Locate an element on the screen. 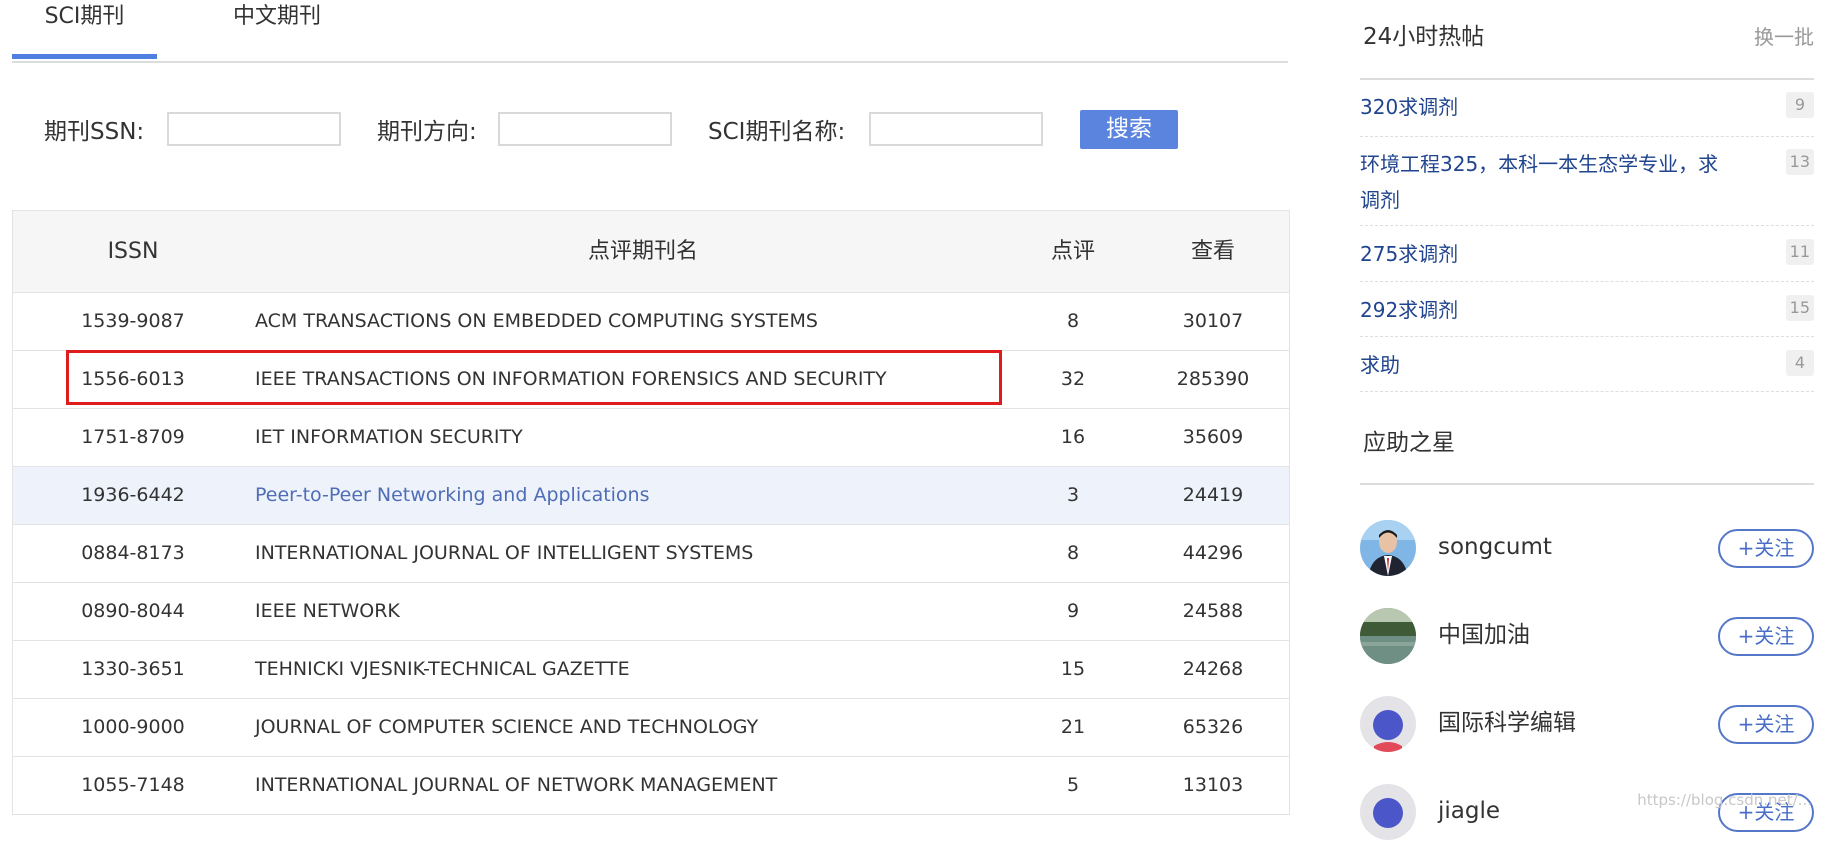  cell-reviews: 32 is located at coordinates (1073, 379).